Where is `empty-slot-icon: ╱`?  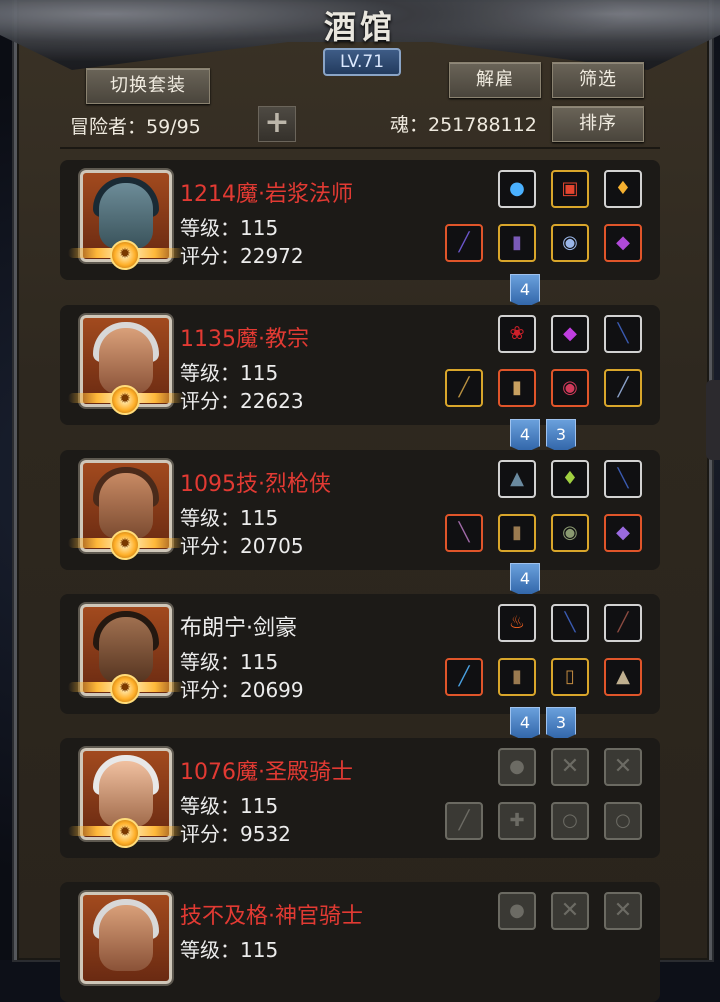
empty-slot-icon: ╱ is located at coordinates (464, 821).